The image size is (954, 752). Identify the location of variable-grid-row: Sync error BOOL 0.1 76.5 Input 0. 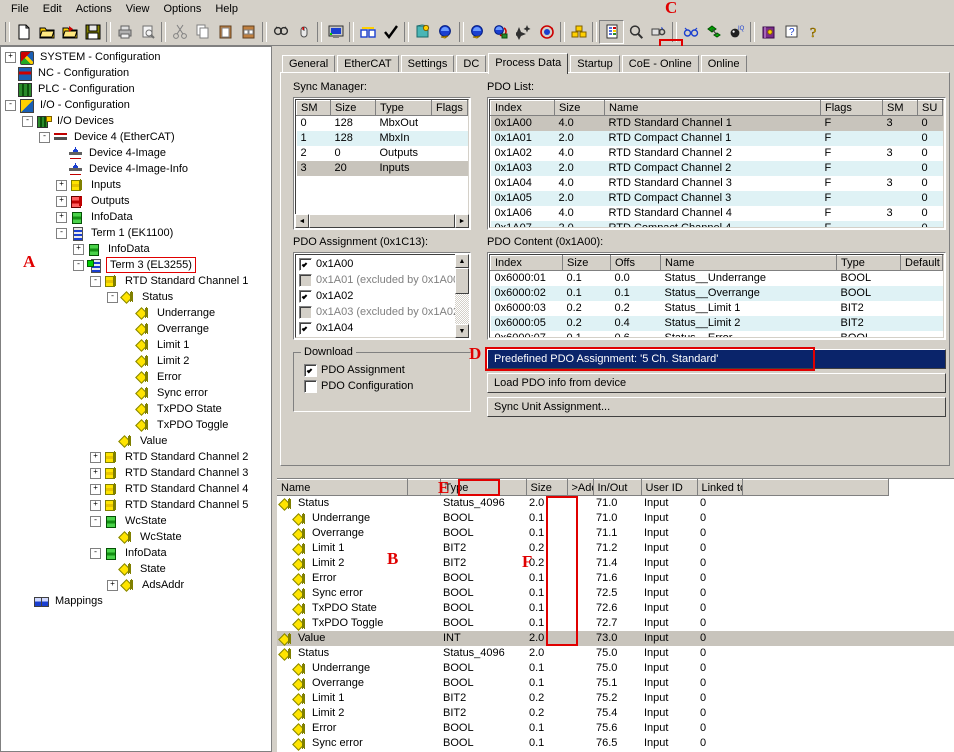
(615, 743).